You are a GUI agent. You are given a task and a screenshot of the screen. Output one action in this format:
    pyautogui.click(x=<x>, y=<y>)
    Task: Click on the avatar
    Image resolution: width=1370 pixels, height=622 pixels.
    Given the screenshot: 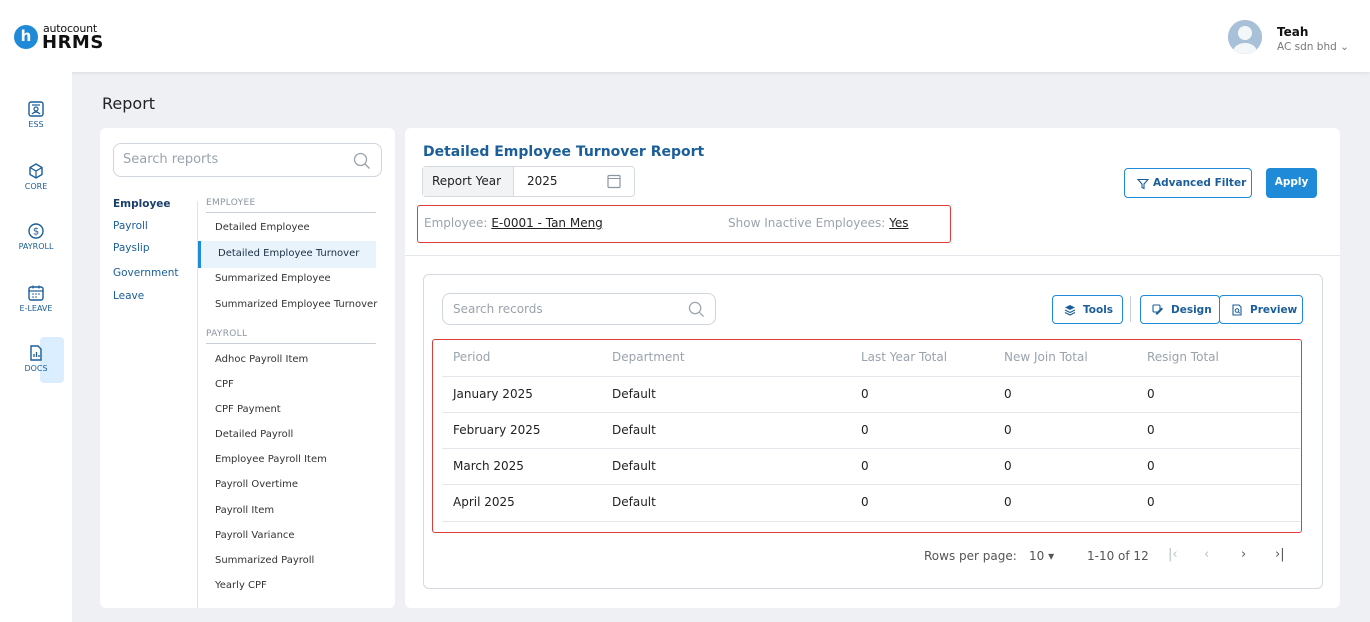 What is the action you would take?
    pyautogui.click(x=1245, y=37)
    